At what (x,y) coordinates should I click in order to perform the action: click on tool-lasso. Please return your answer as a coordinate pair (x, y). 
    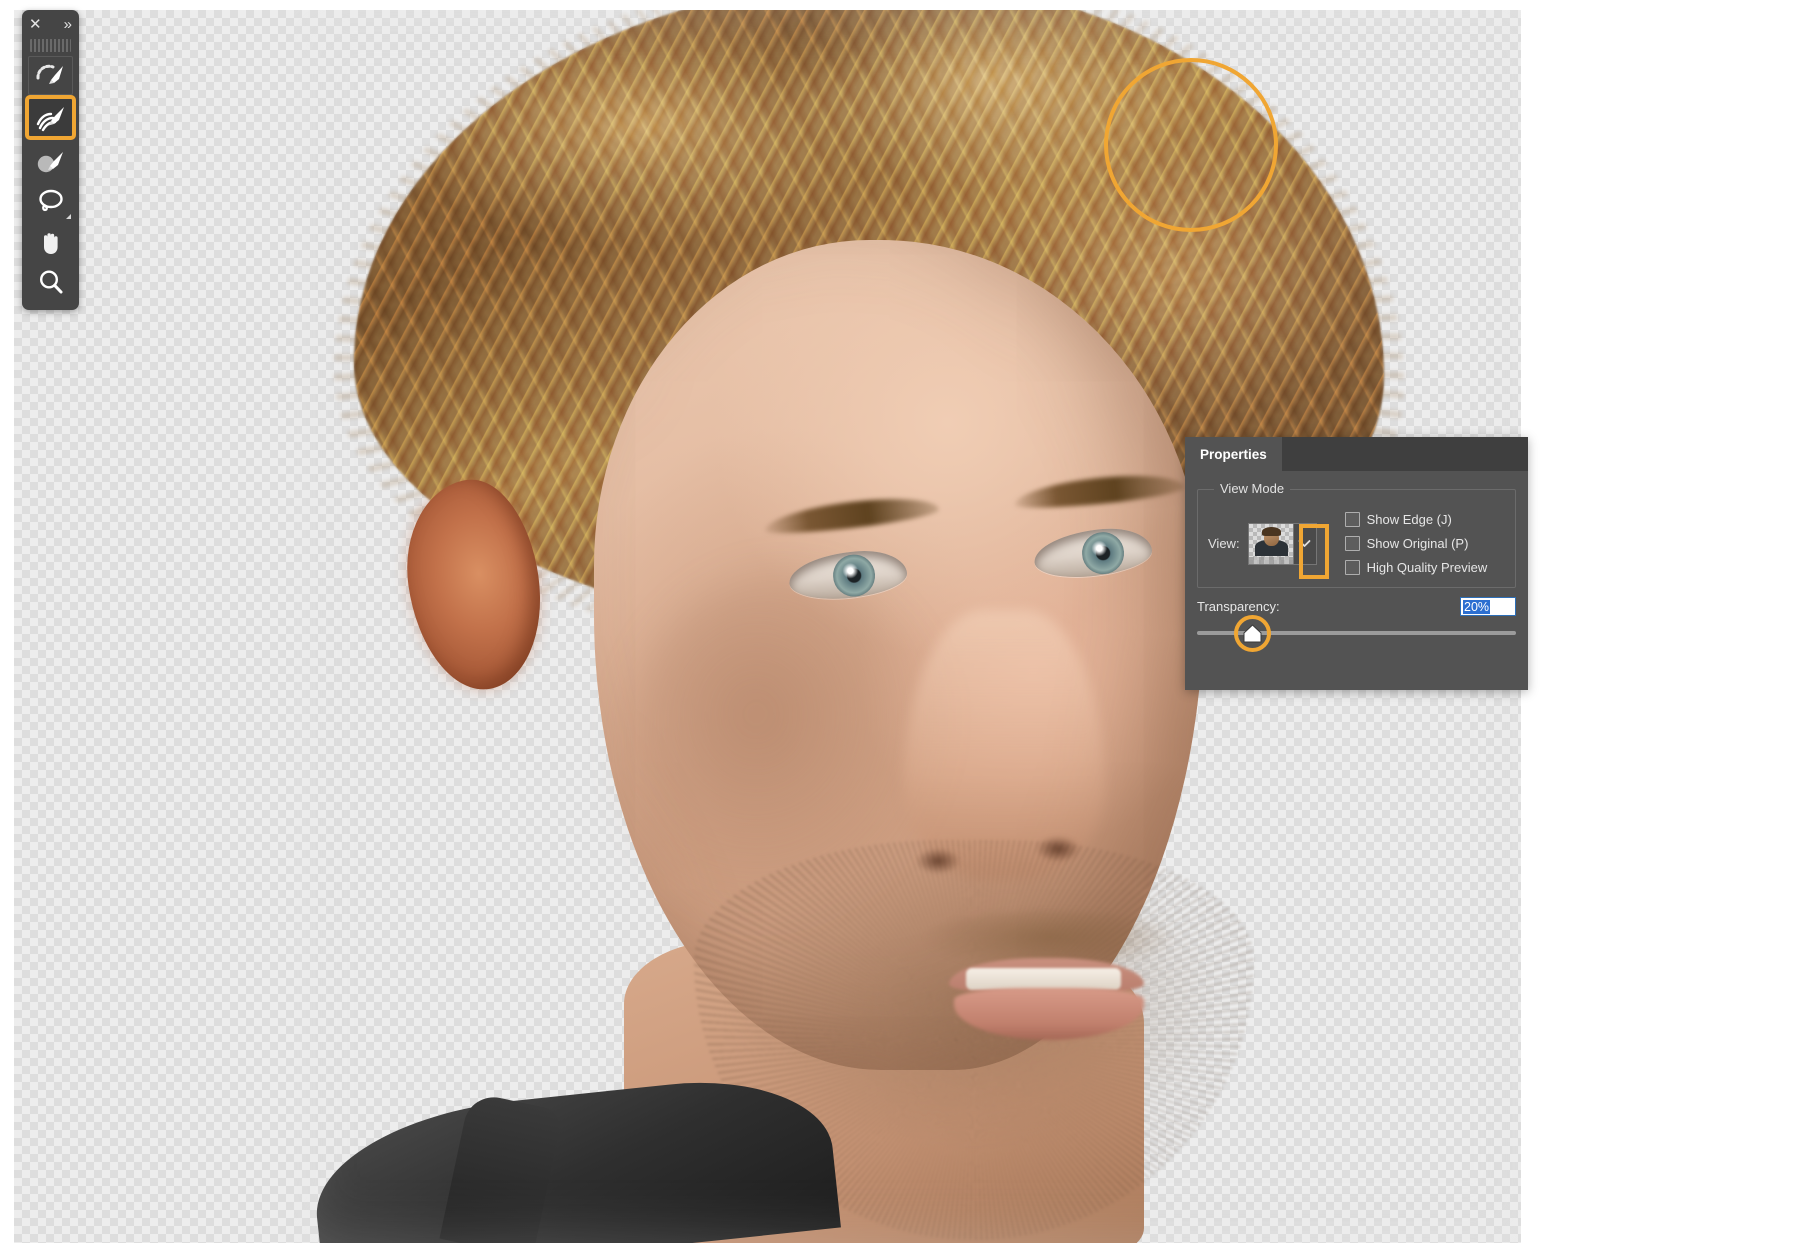
    Looking at the image, I should click on (50, 201).